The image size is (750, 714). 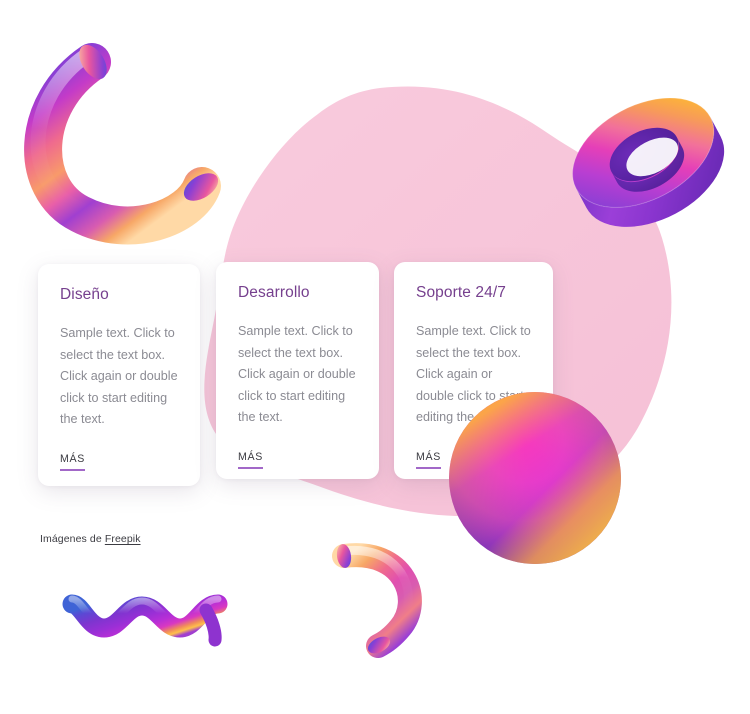 I want to click on freepik-link: Freepik, so click(x=123, y=539).